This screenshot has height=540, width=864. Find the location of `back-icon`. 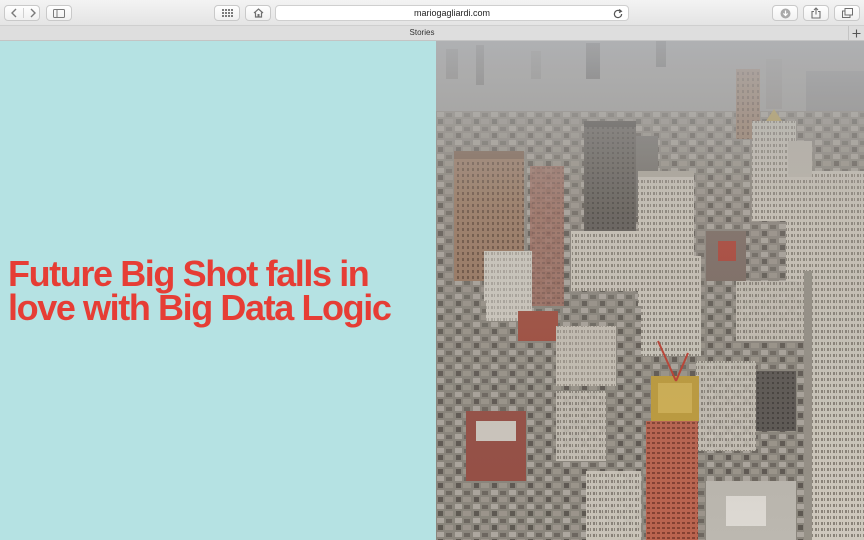

back-icon is located at coordinates (14, 13).